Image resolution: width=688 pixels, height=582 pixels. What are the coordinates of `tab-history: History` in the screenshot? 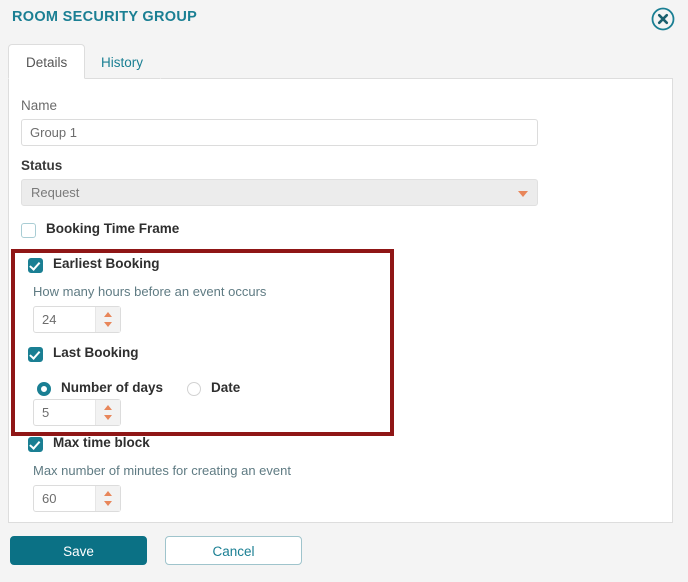 It's located at (122, 61).